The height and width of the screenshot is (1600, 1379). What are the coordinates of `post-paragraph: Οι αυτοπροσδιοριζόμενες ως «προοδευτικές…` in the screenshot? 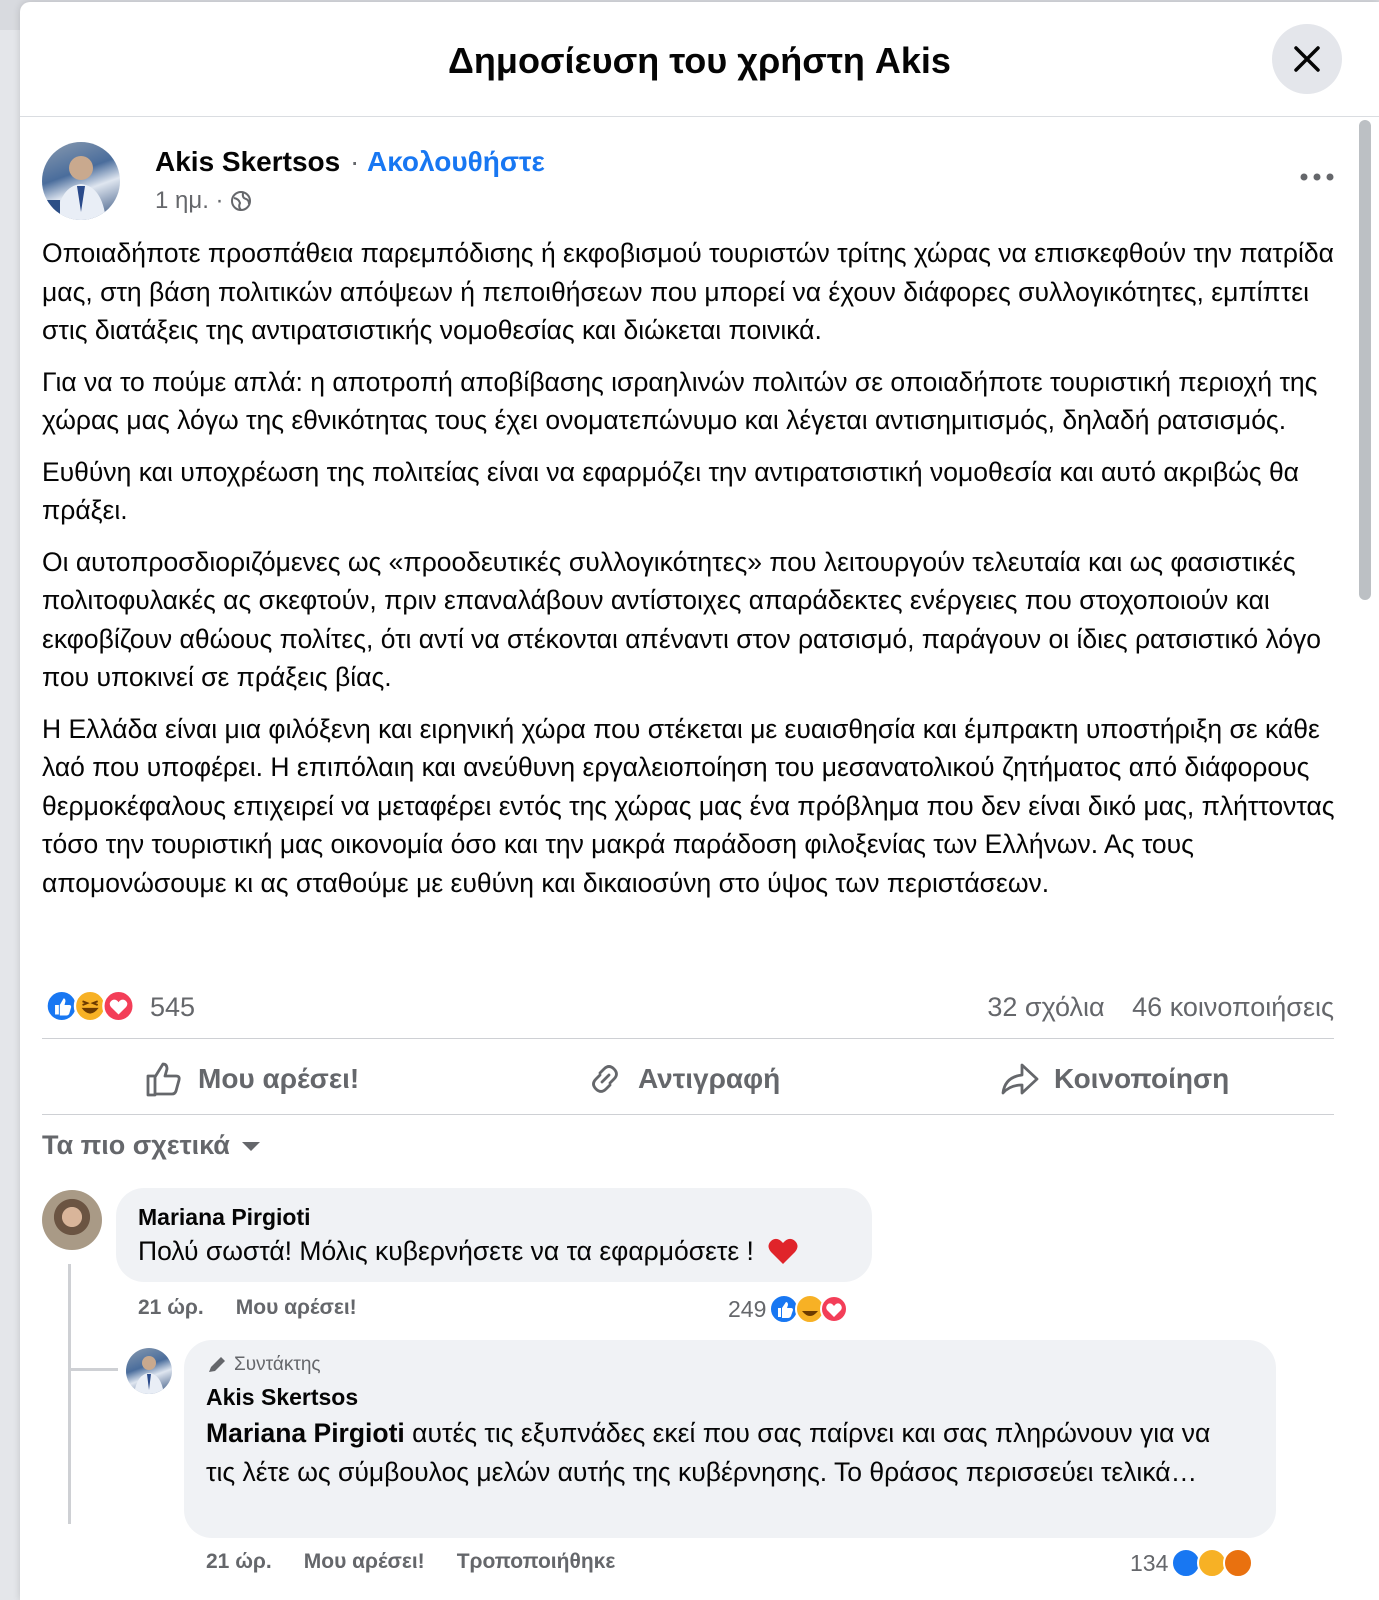 It's located at (682, 619).